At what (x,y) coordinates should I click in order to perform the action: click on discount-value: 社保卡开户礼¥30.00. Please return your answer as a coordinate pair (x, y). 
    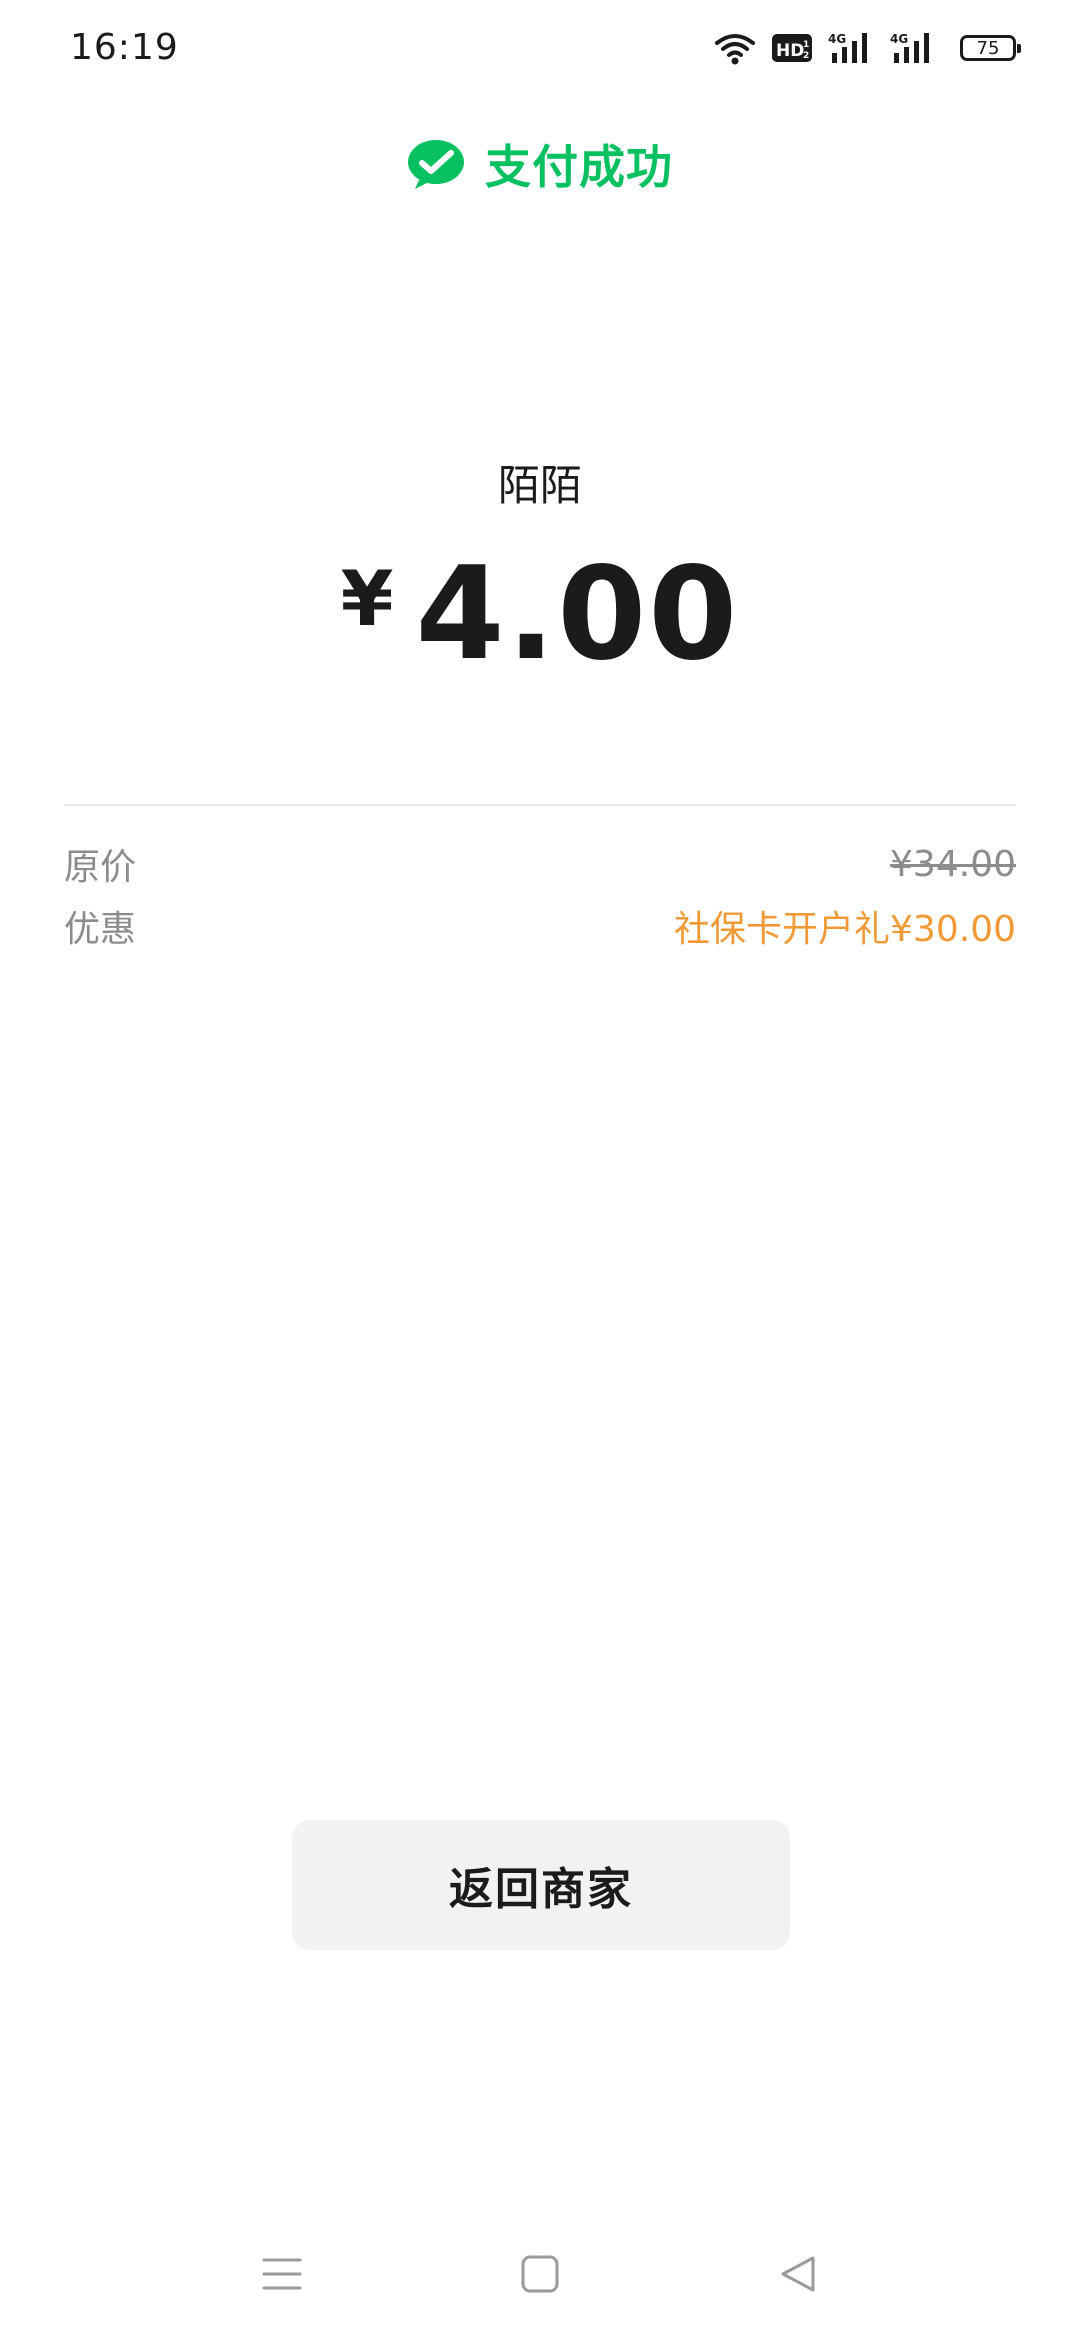
    Looking at the image, I should click on (845, 929).